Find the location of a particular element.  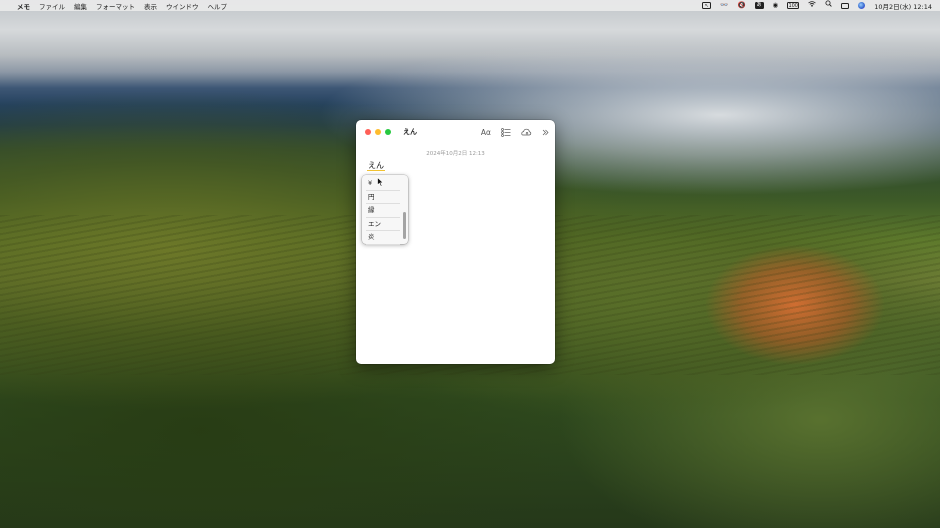

wifi-icon is located at coordinates (812, 5).